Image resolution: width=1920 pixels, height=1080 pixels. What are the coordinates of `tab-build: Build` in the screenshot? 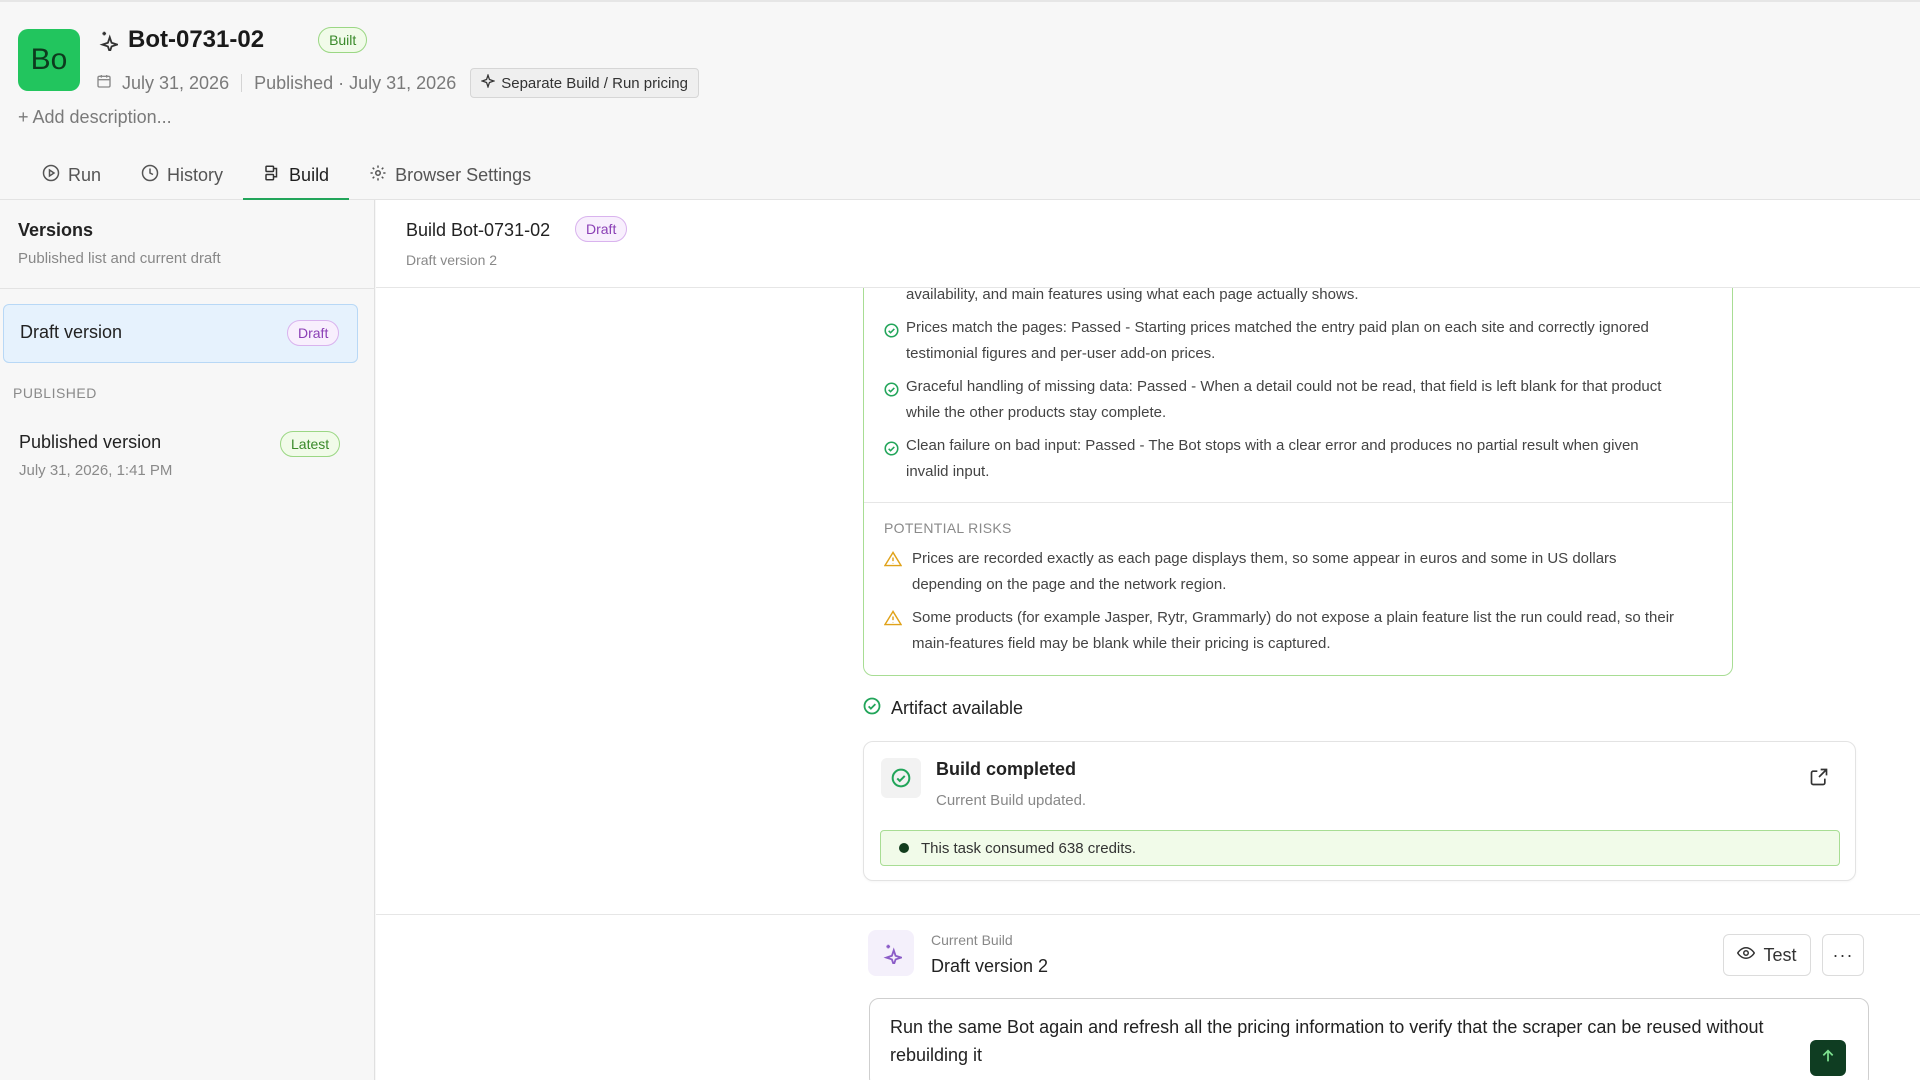 It's located at (296, 175).